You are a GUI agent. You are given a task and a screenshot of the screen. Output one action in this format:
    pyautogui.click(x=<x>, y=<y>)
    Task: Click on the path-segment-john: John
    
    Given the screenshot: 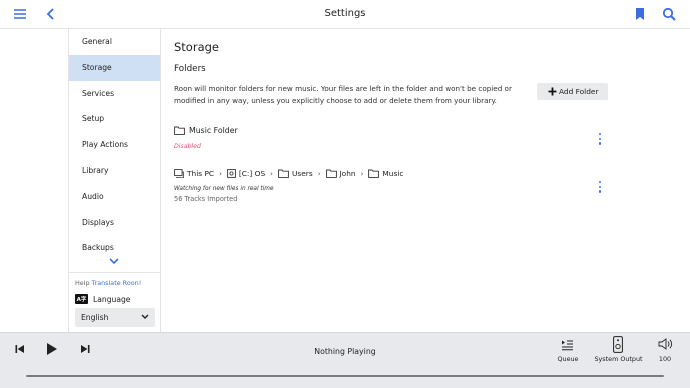 What is the action you would take?
    pyautogui.click(x=340, y=173)
    